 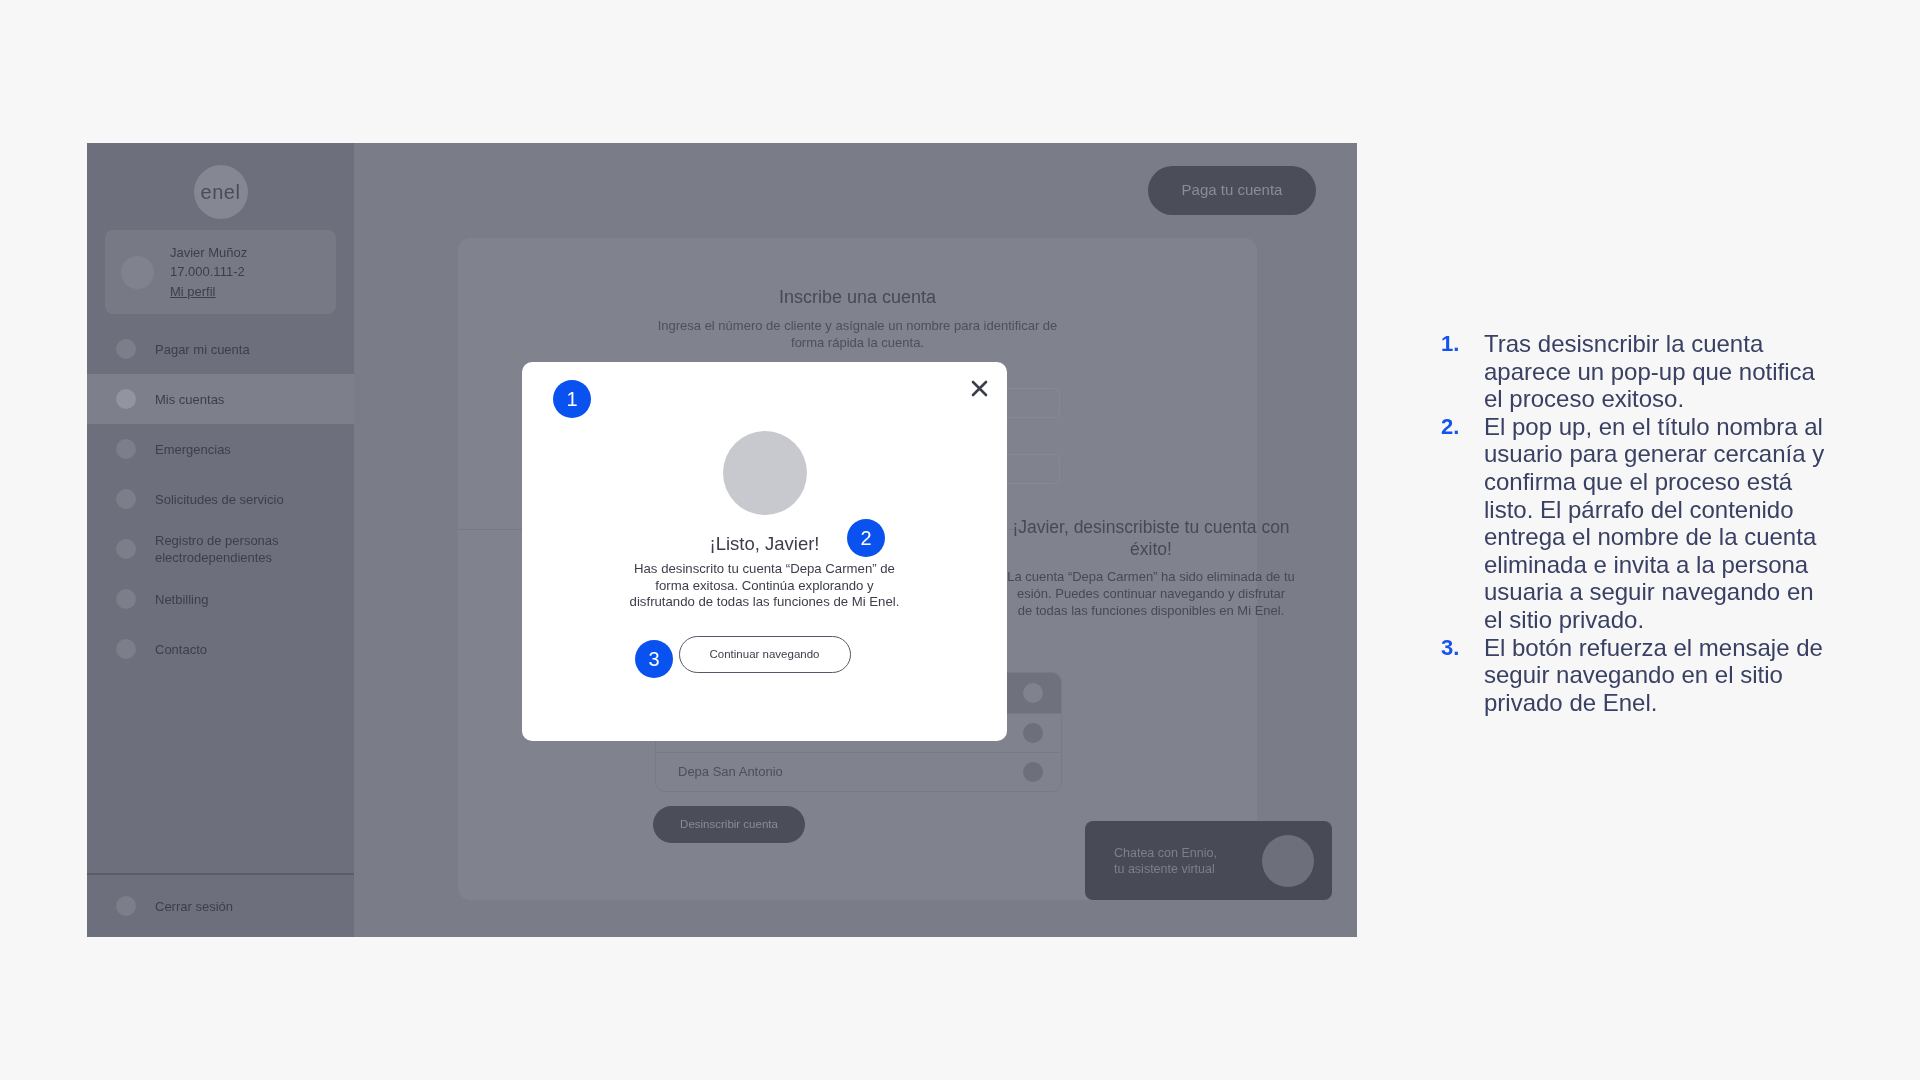 What do you see at coordinates (208, 272) in the screenshot?
I see `user-id: 17.000.111-2` at bounding box center [208, 272].